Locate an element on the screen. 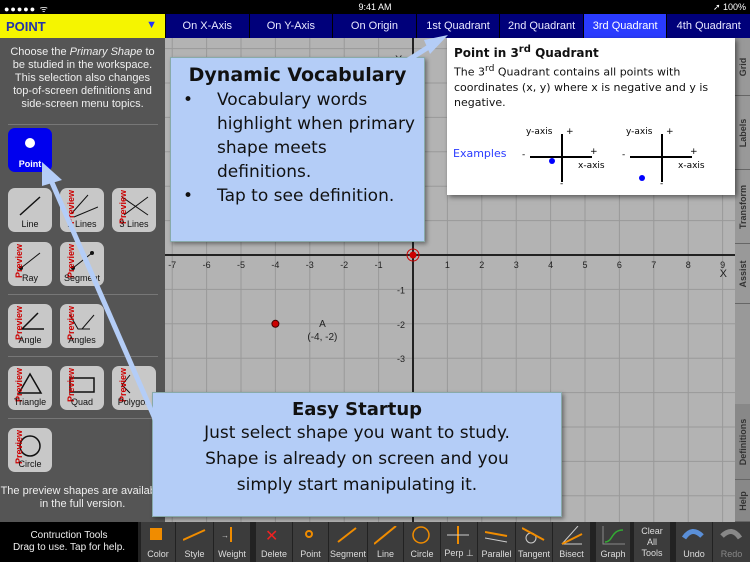  definition-title: Point in 3rd Quadrant is located at coordinates (526, 52).